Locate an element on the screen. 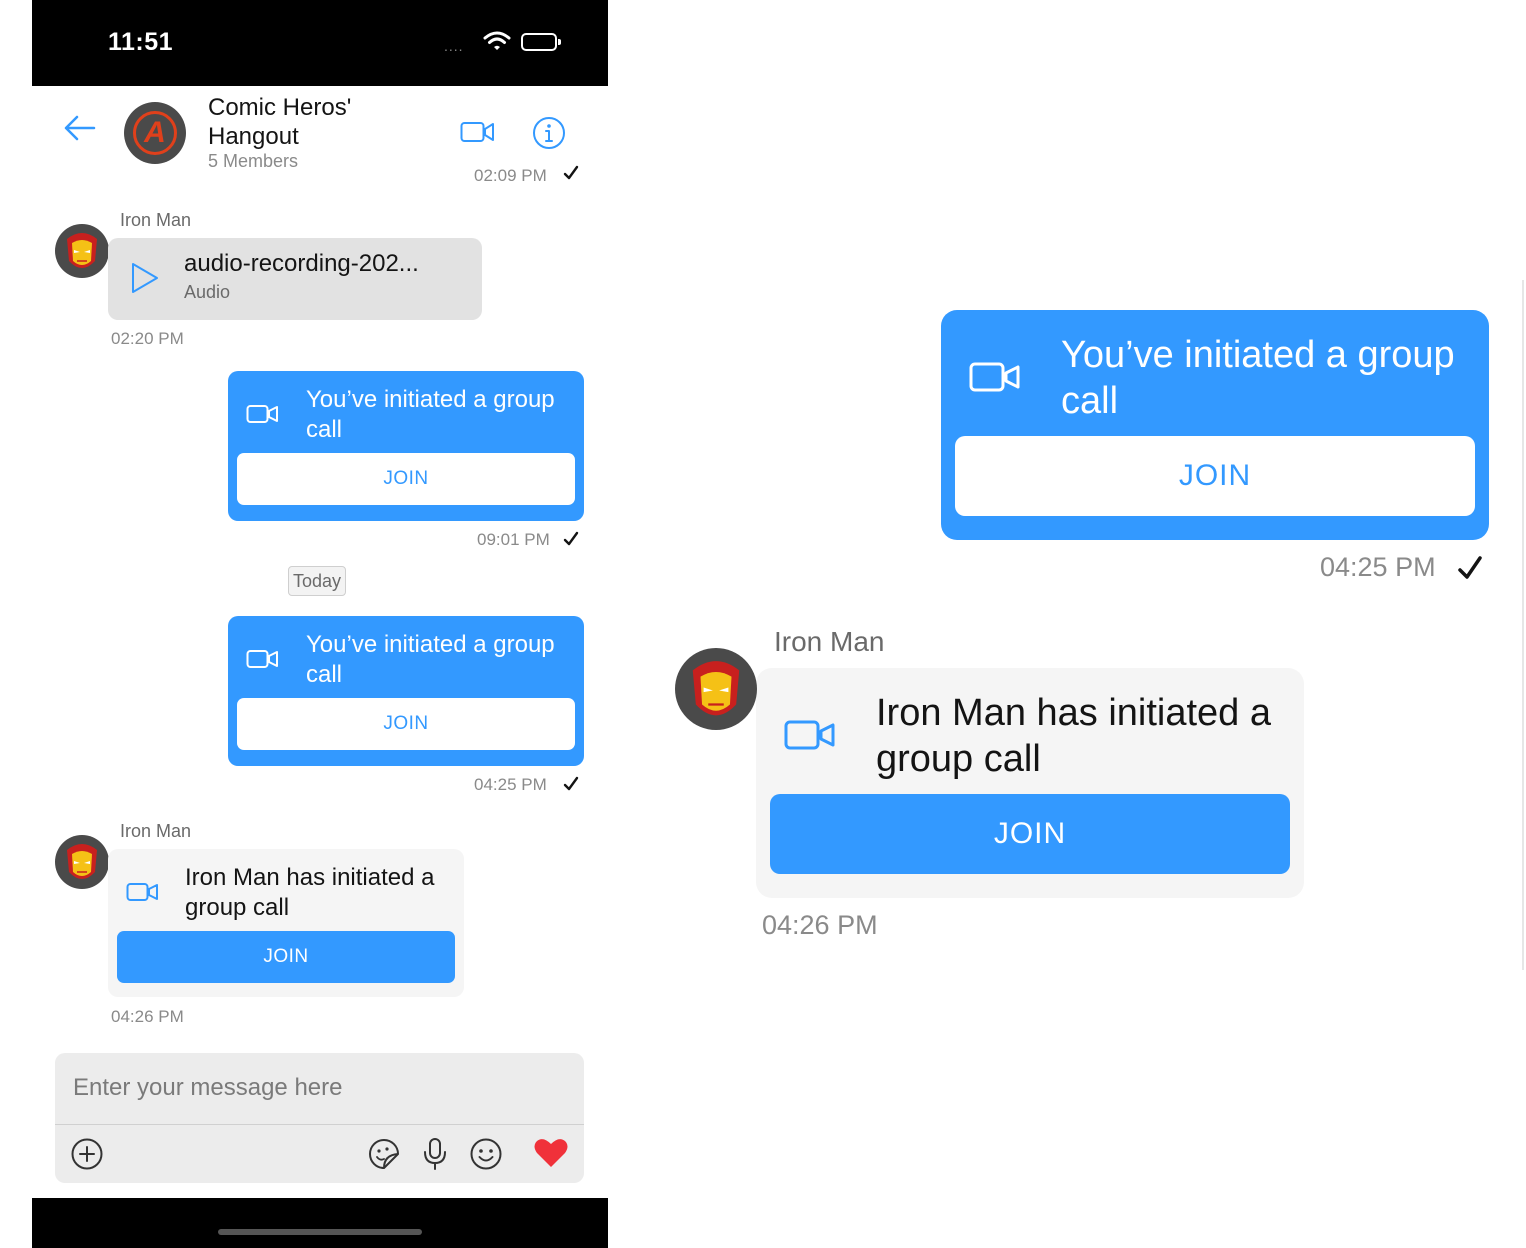 The image size is (1526, 1248). avengers-logo-icon: A is located at coordinates (155, 133).